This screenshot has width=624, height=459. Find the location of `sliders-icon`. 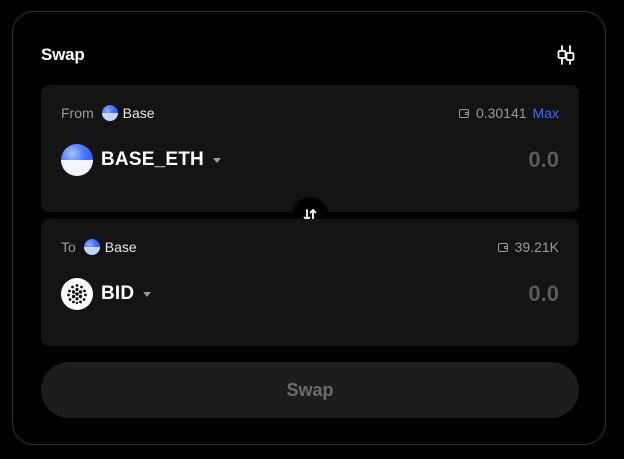

sliders-icon is located at coordinates (566, 55).